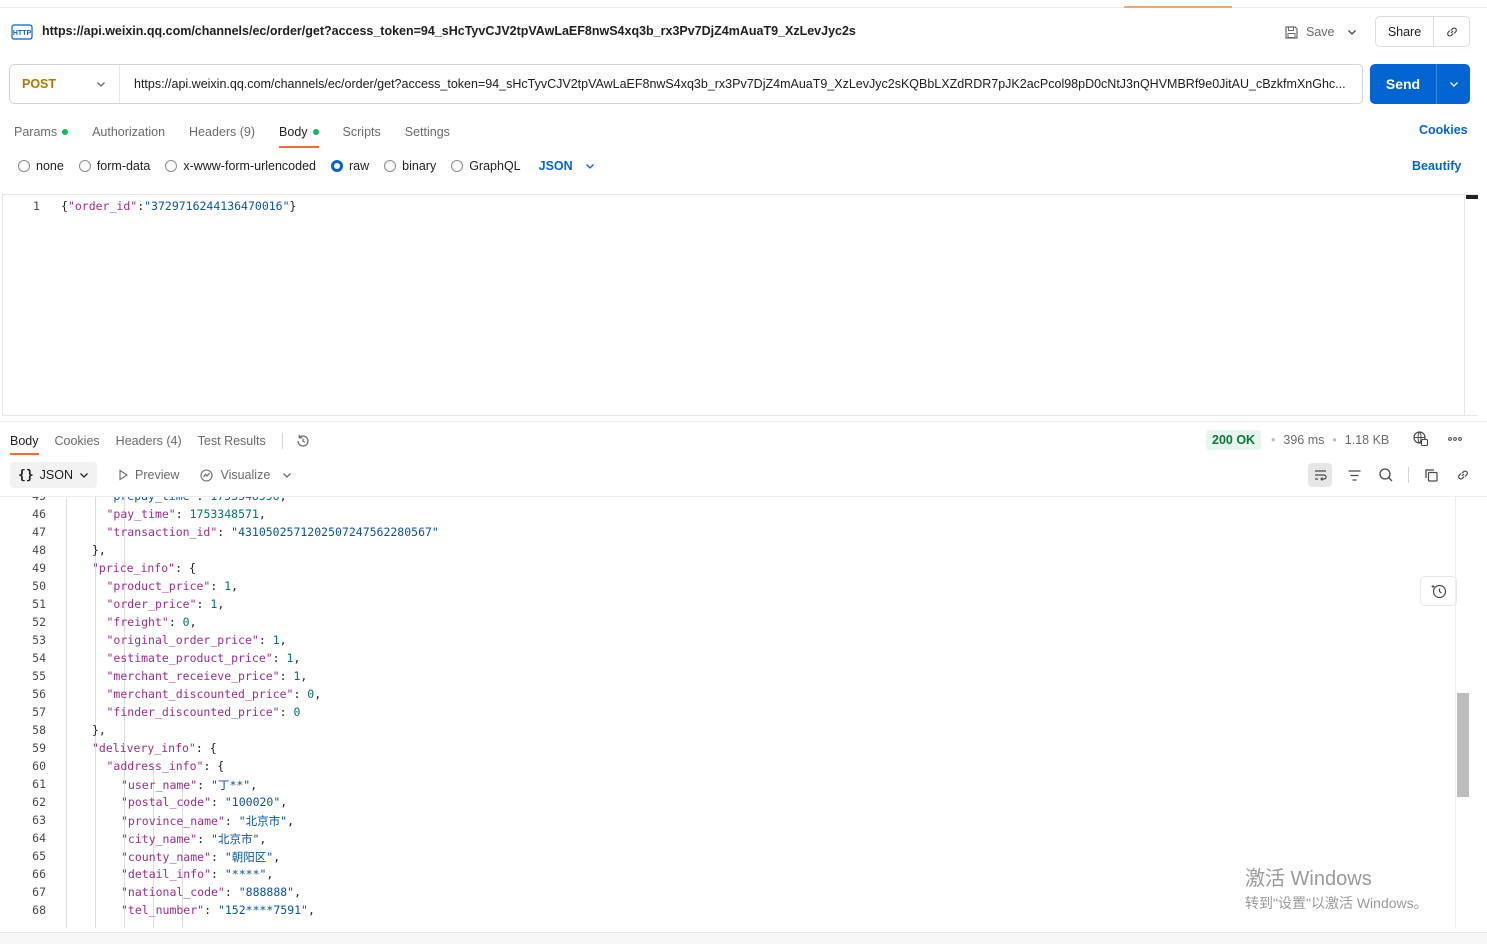  Describe the element at coordinates (1455, 439) in the screenshot. I see `more-options-icon` at that location.